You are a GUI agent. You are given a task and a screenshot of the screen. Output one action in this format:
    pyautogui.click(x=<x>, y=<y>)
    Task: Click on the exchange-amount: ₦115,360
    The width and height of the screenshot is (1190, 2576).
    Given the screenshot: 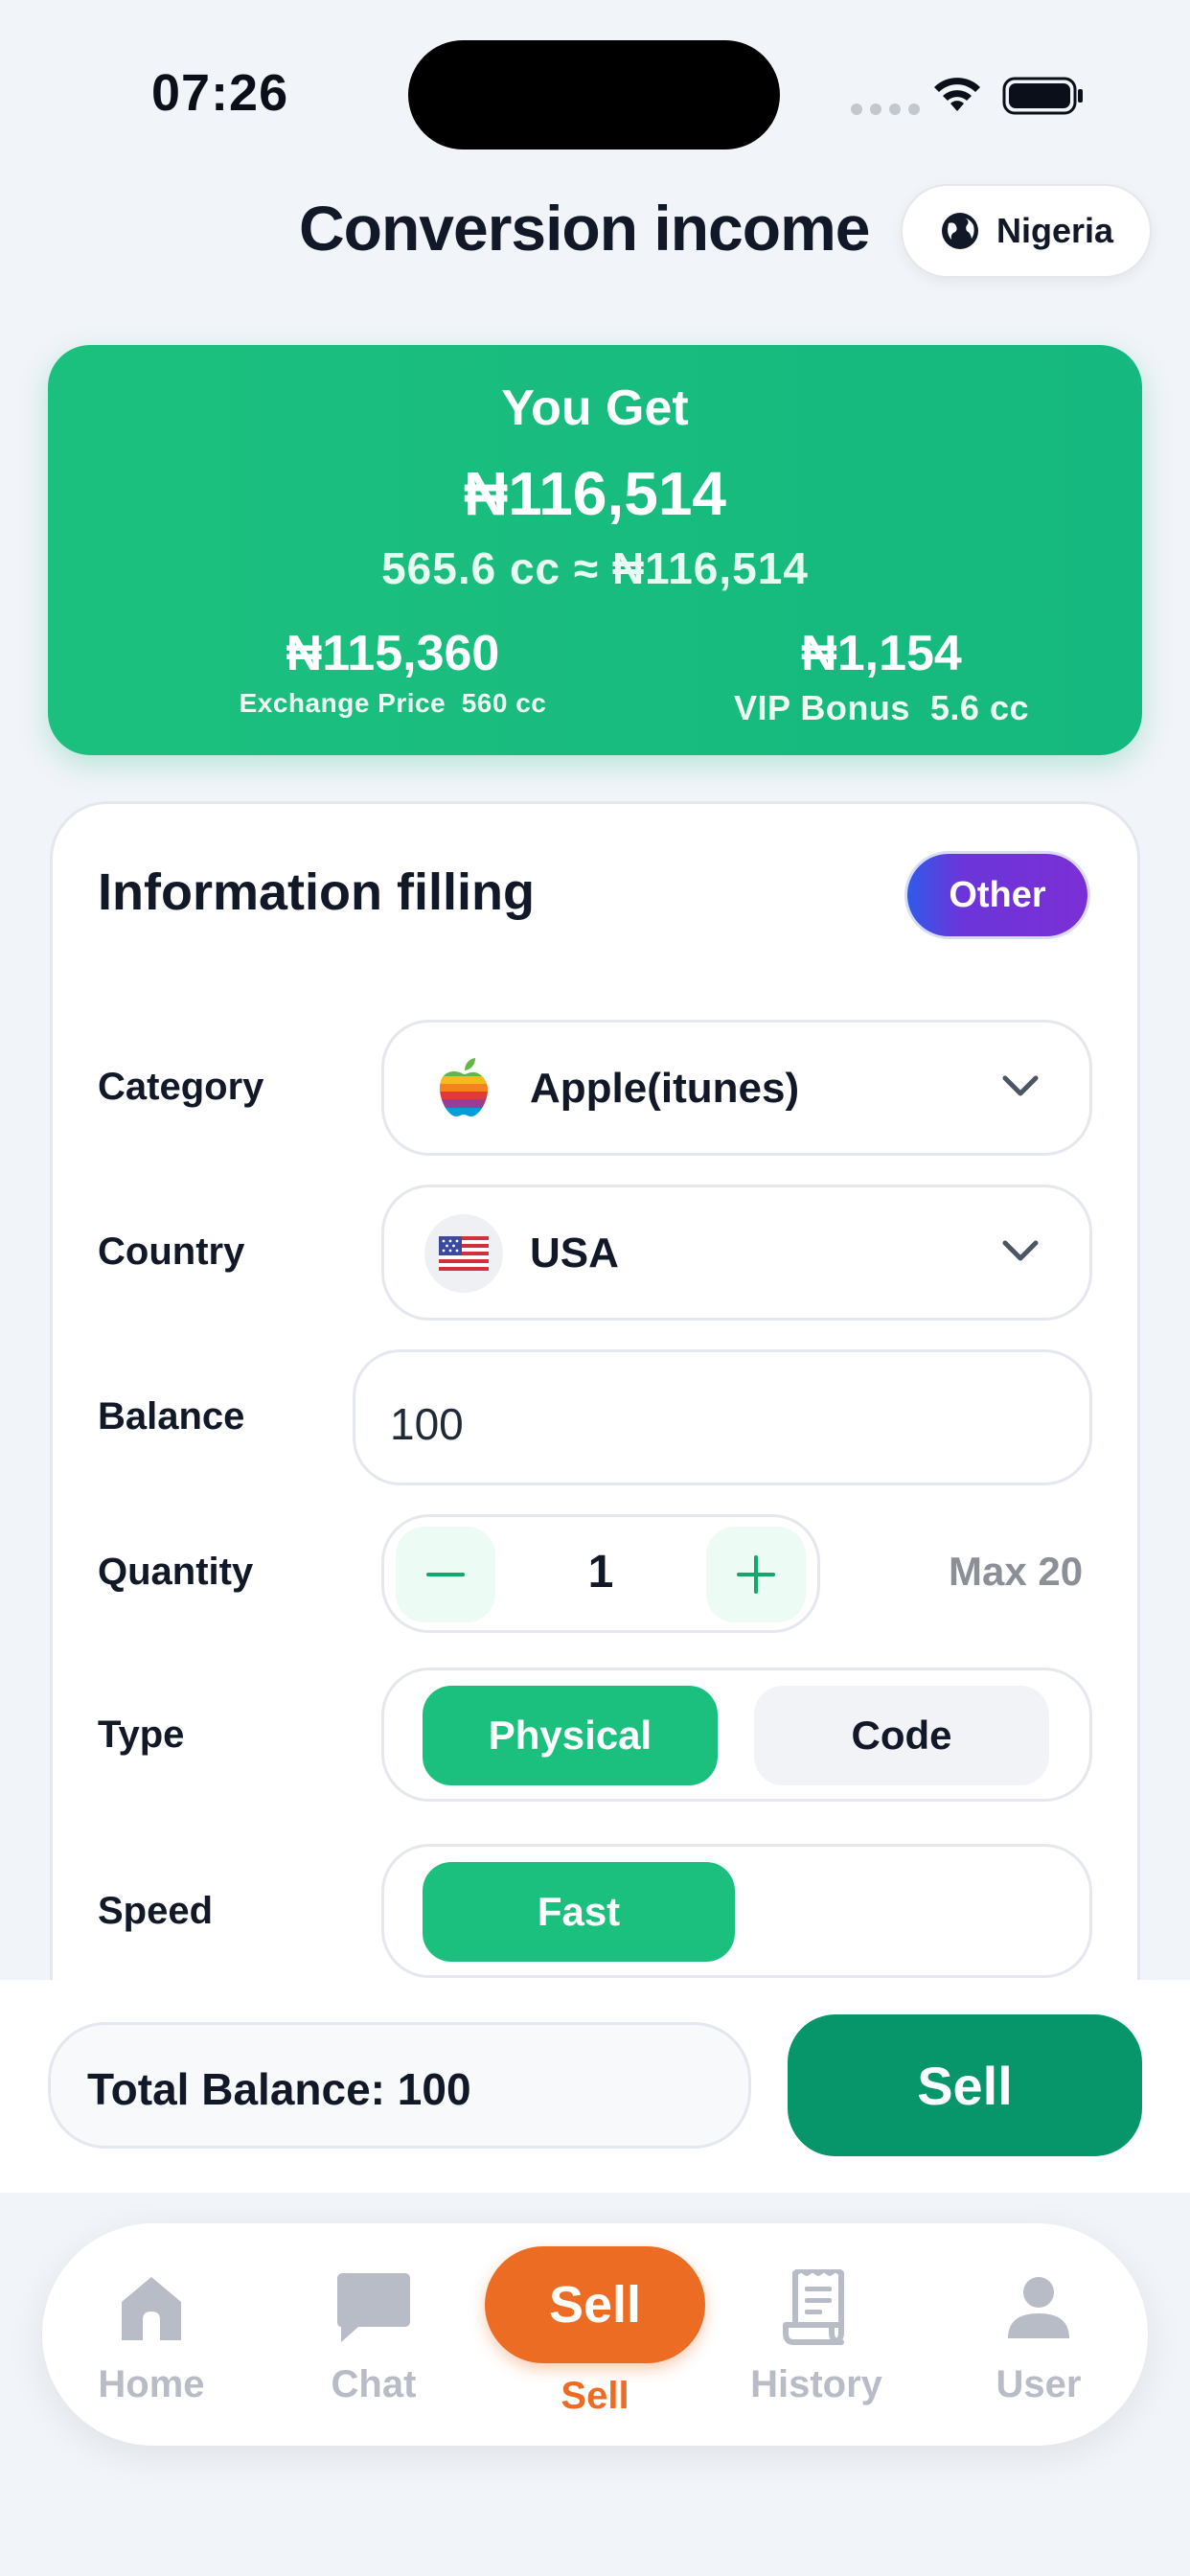 What is the action you would take?
    pyautogui.click(x=393, y=653)
    